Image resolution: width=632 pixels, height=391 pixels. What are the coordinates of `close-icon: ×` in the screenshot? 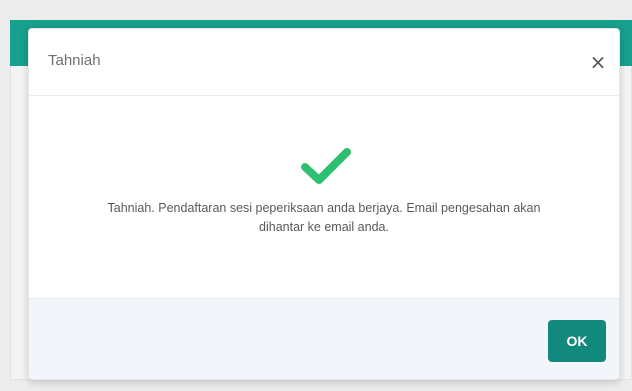 It's located at (598, 62).